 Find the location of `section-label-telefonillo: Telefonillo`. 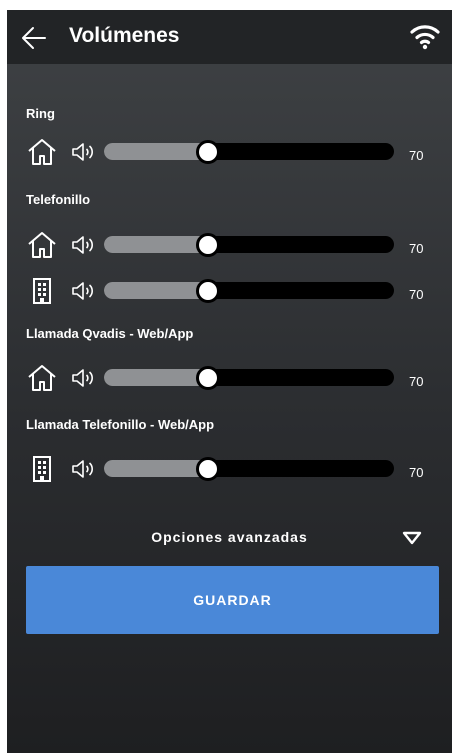

section-label-telefonillo: Telefonillo is located at coordinates (58, 199).